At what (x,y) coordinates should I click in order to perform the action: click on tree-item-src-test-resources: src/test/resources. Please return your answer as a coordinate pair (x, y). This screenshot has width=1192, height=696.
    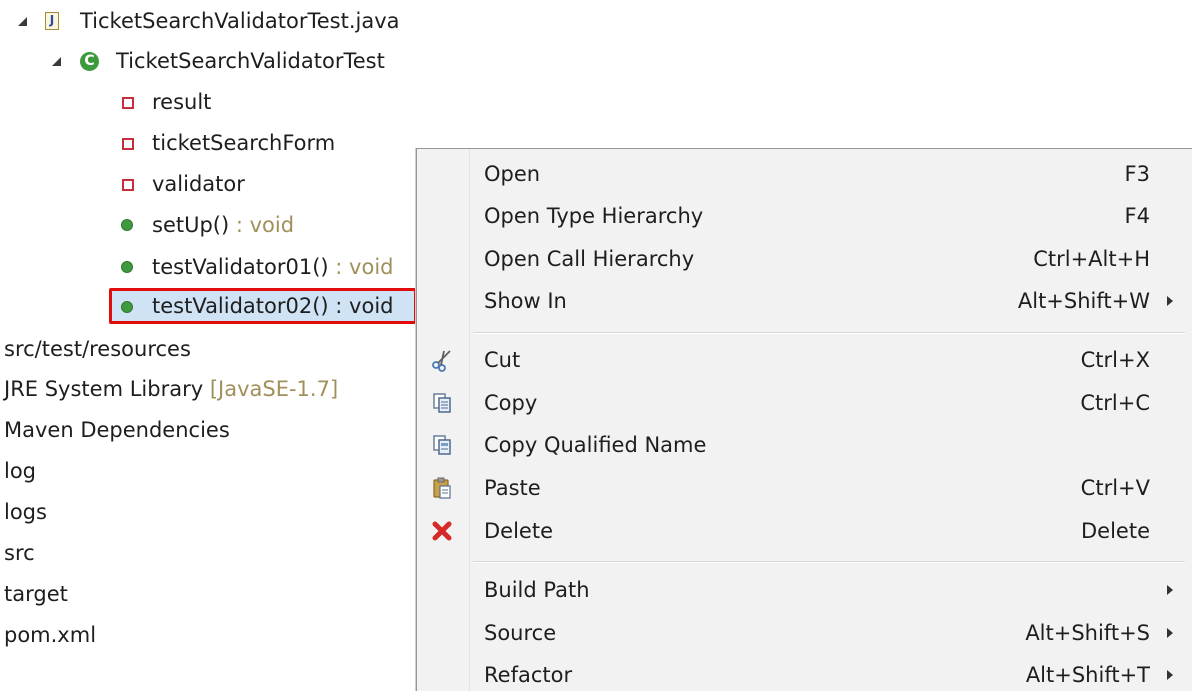
    Looking at the image, I should click on (210, 349).